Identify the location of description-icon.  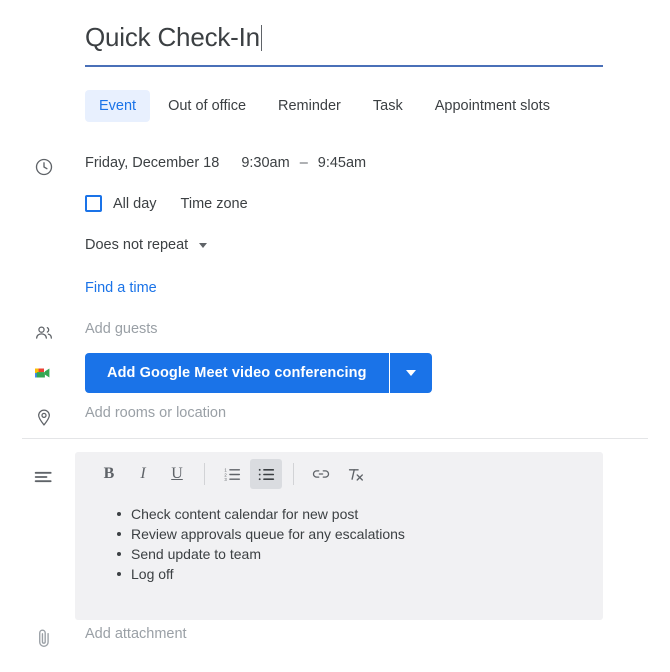
(44, 477).